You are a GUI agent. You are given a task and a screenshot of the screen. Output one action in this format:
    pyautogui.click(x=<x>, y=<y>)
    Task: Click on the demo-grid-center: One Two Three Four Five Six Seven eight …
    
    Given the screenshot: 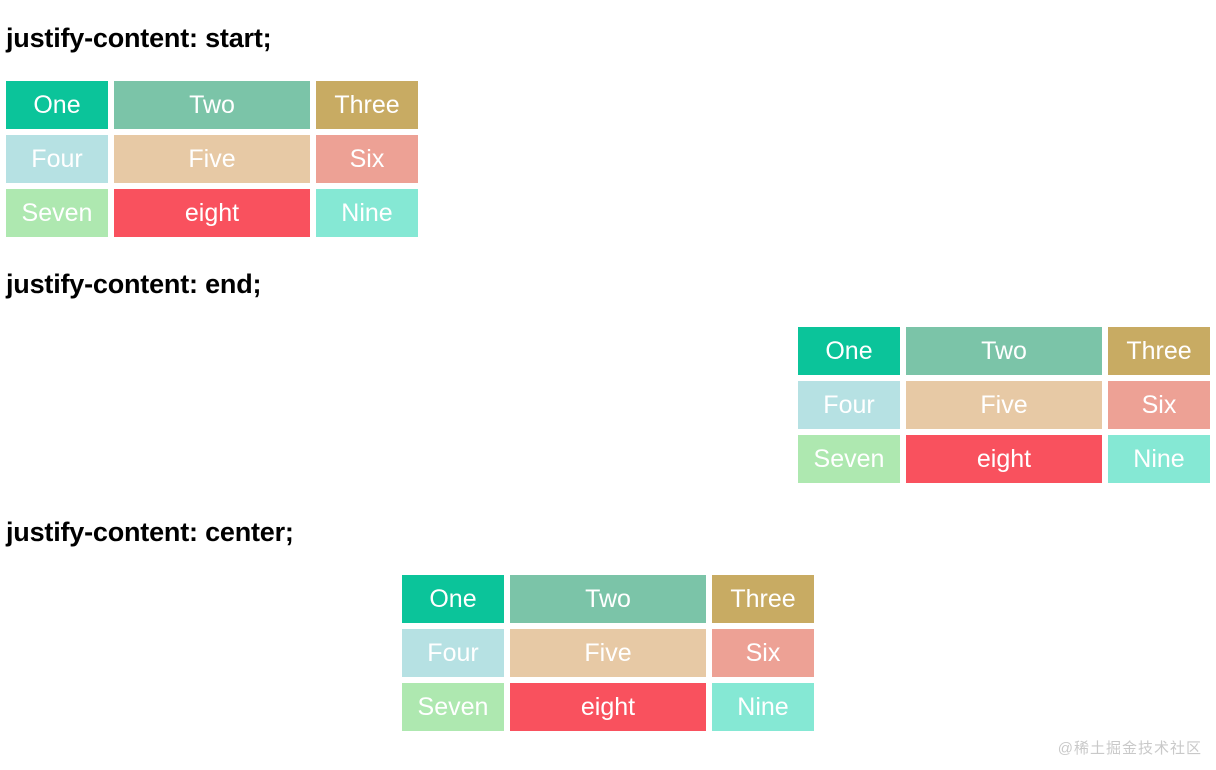 What is the action you would take?
    pyautogui.click(x=608, y=653)
    